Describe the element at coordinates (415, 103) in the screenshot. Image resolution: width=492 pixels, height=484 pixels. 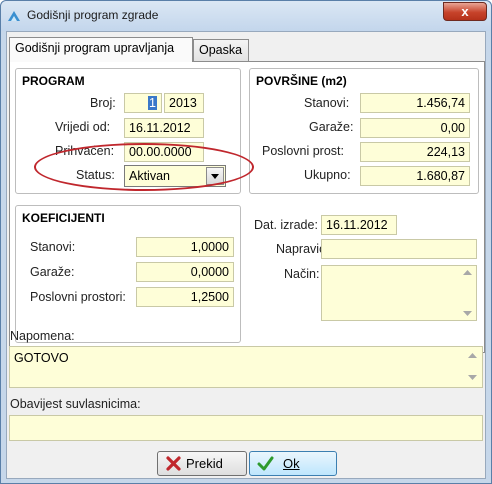
I see `povrsine-stanovi-field: 1.456,74` at that location.